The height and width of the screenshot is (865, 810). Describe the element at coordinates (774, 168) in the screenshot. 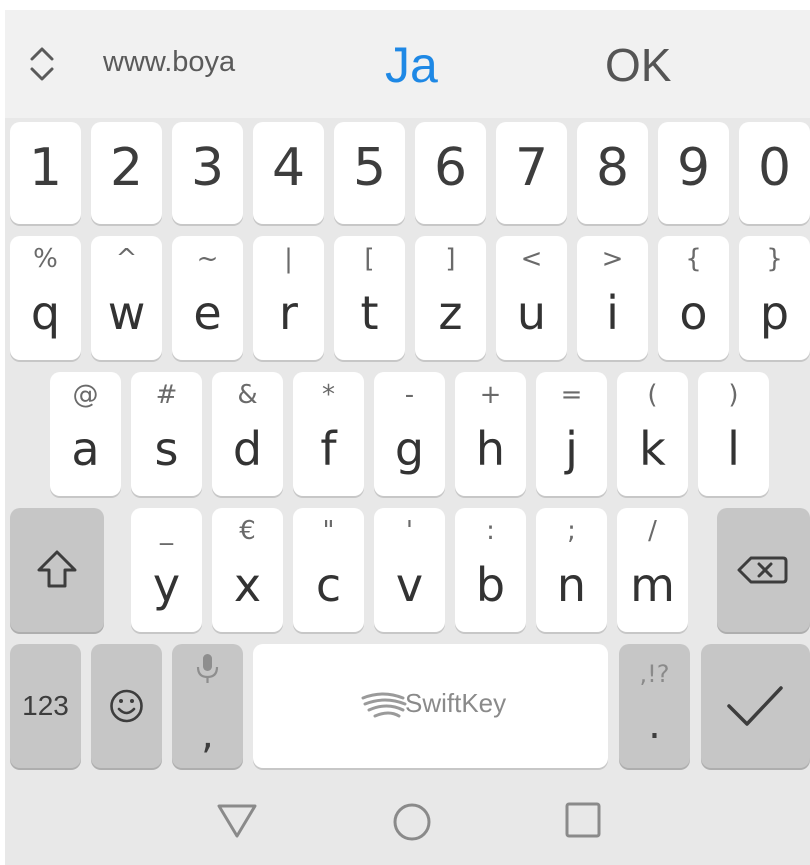

I see `key-label: 0` at that location.